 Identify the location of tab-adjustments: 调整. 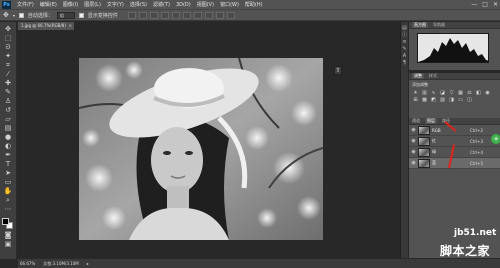
(418, 76).